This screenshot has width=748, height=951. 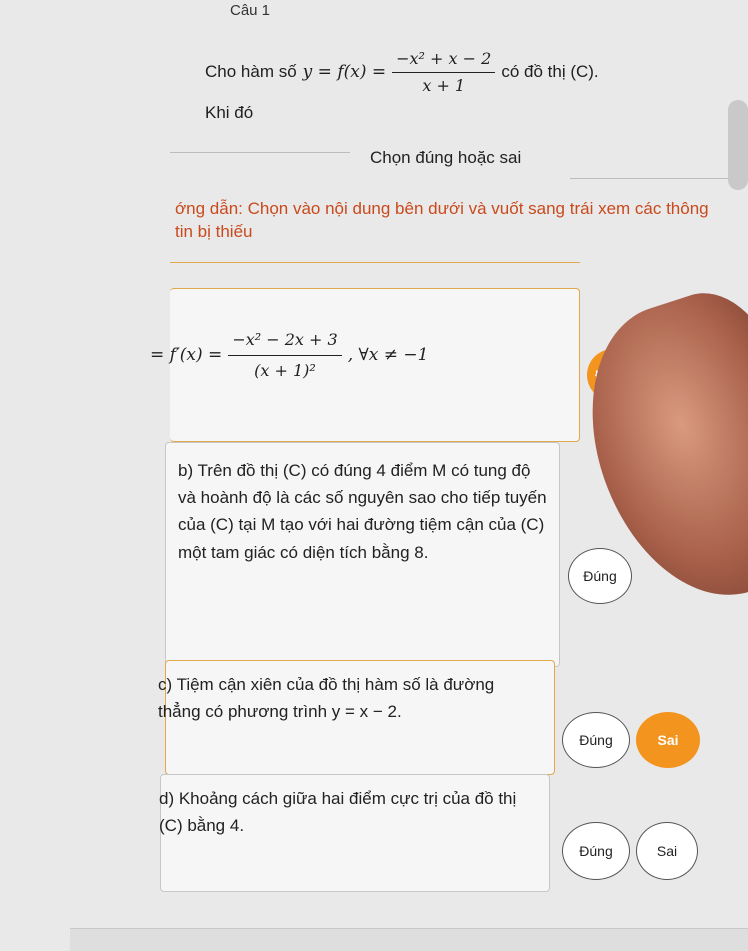 What do you see at coordinates (596, 851) in the screenshot?
I see `statement-d-true-button: Đúng` at bounding box center [596, 851].